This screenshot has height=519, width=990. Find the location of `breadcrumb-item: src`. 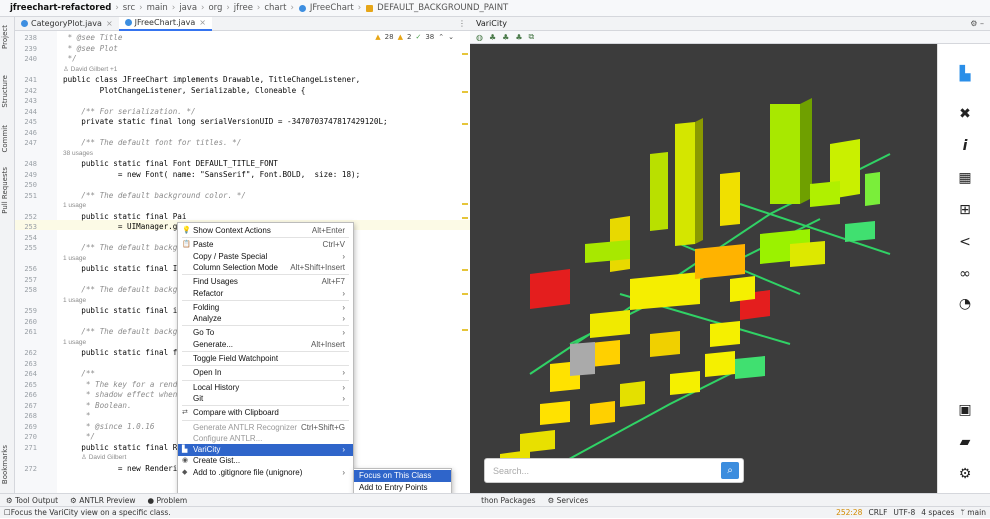

breadcrumb-item: src is located at coordinates (129, 8).